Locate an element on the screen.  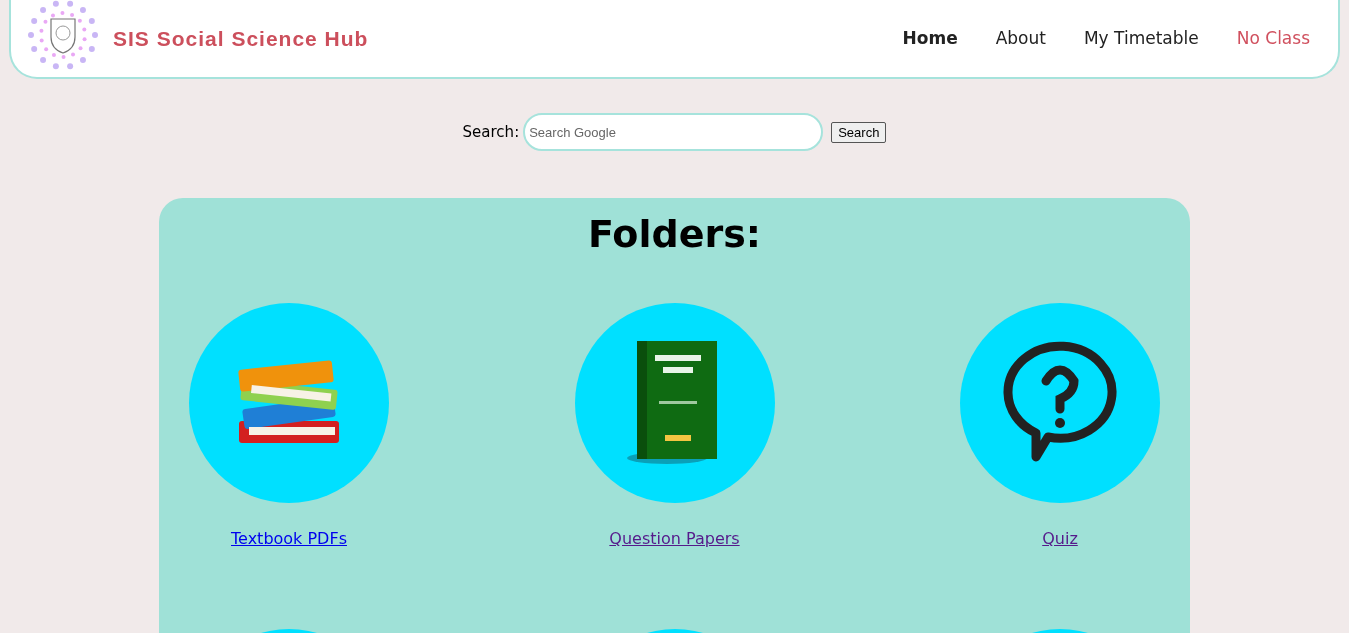
search-field: Search Google is located at coordinates (673, 132).